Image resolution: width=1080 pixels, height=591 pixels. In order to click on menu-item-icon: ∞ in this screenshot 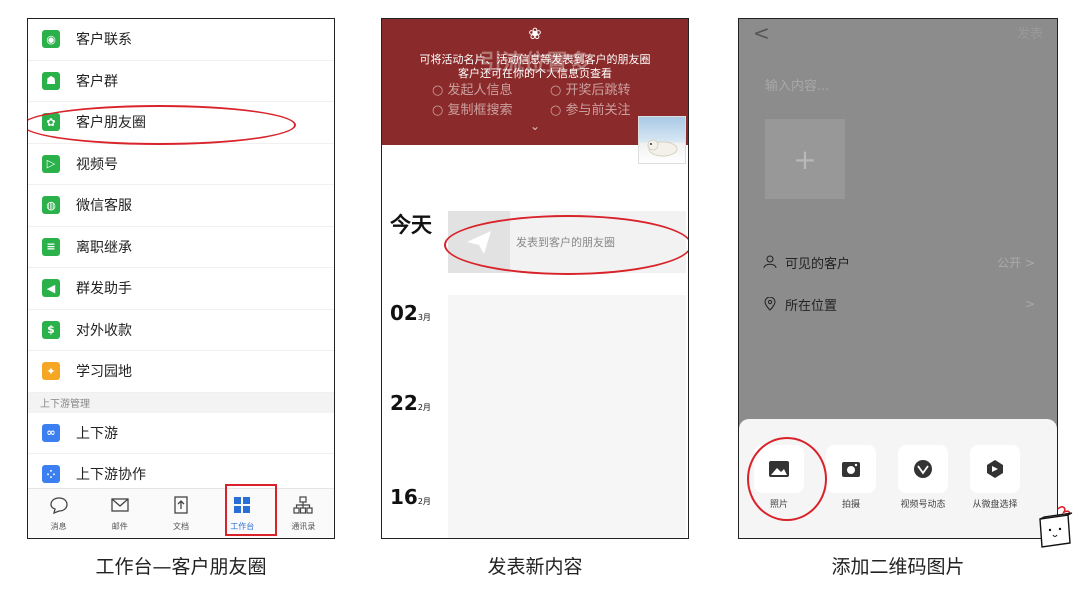, I will do `click(51, 432)`.